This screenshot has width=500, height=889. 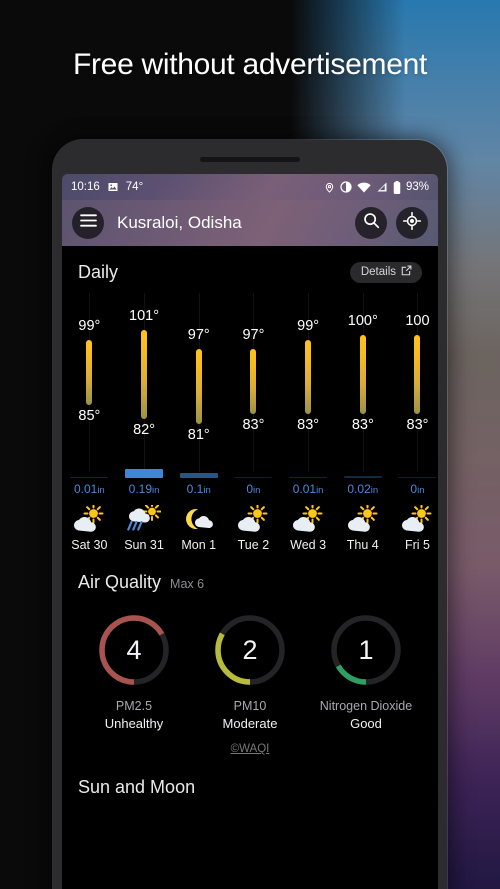 I want to click on air-quality-value: 2, so click(x=250, y=649).